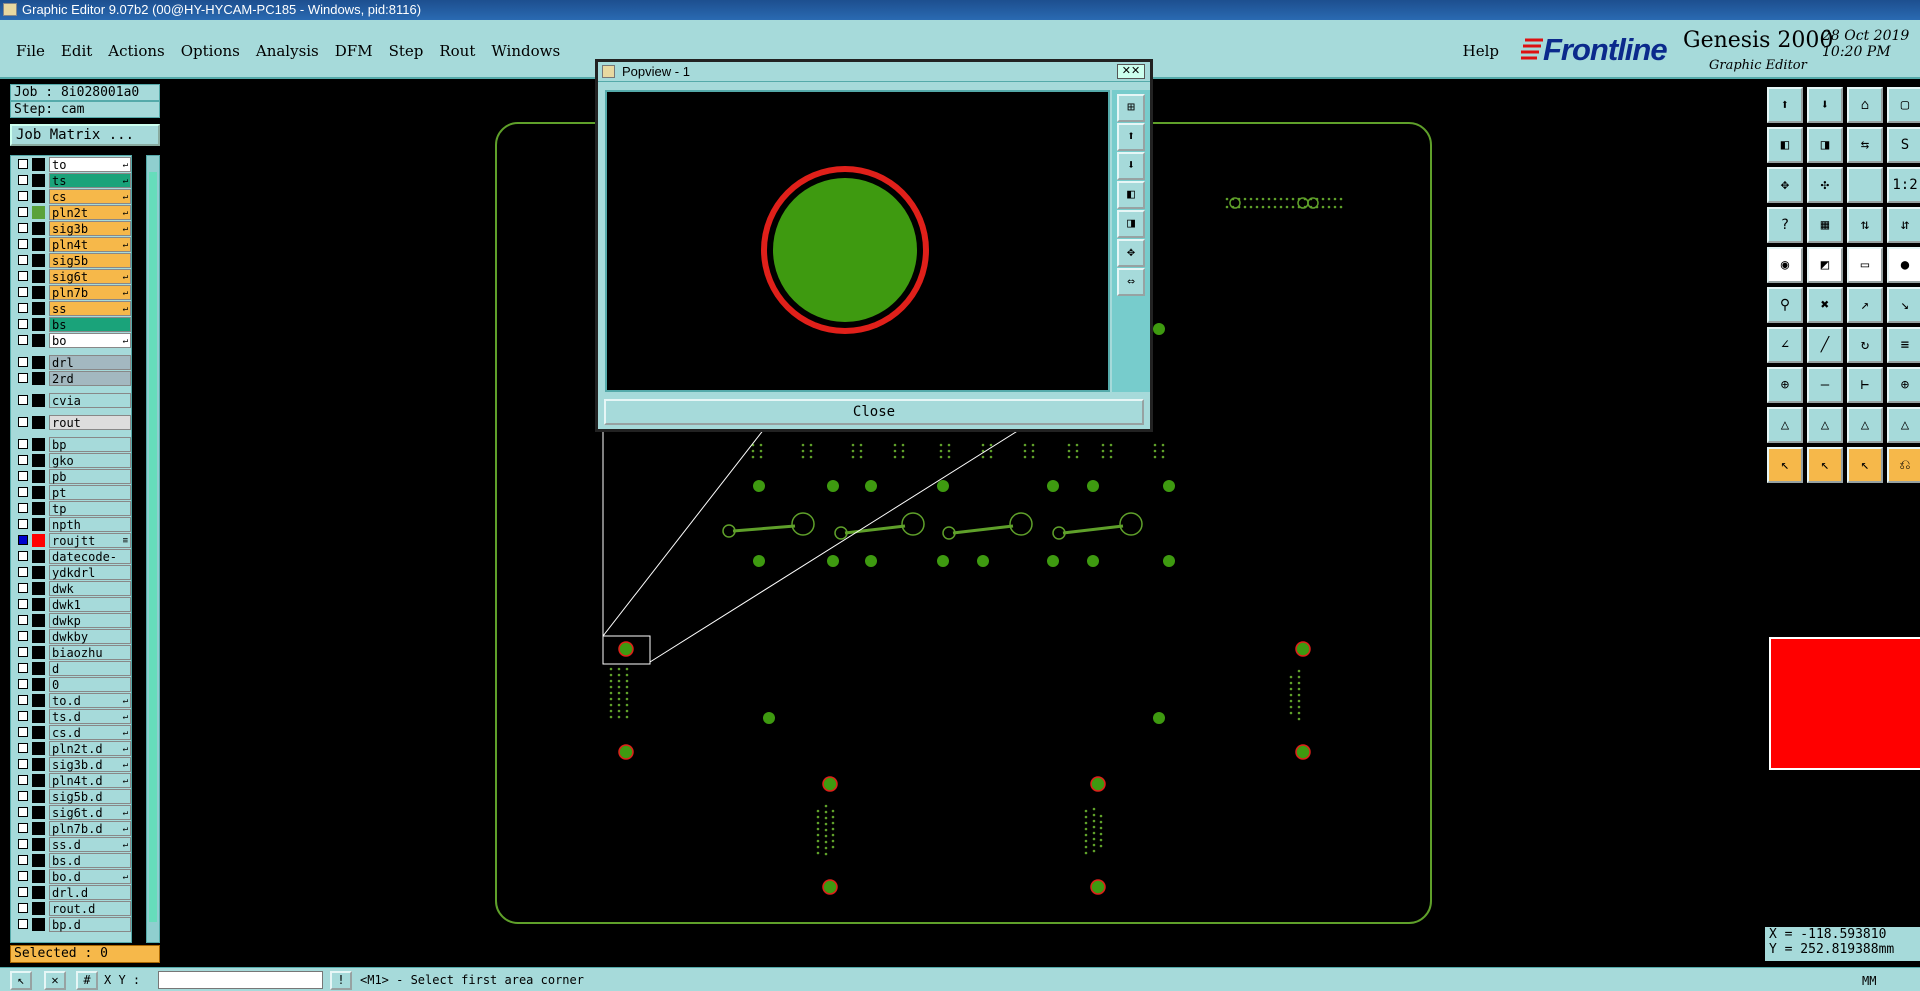 This screenshot has width=1920, height=991. I want to click on zoom-right-icon: ◨, so click(1131, 224).